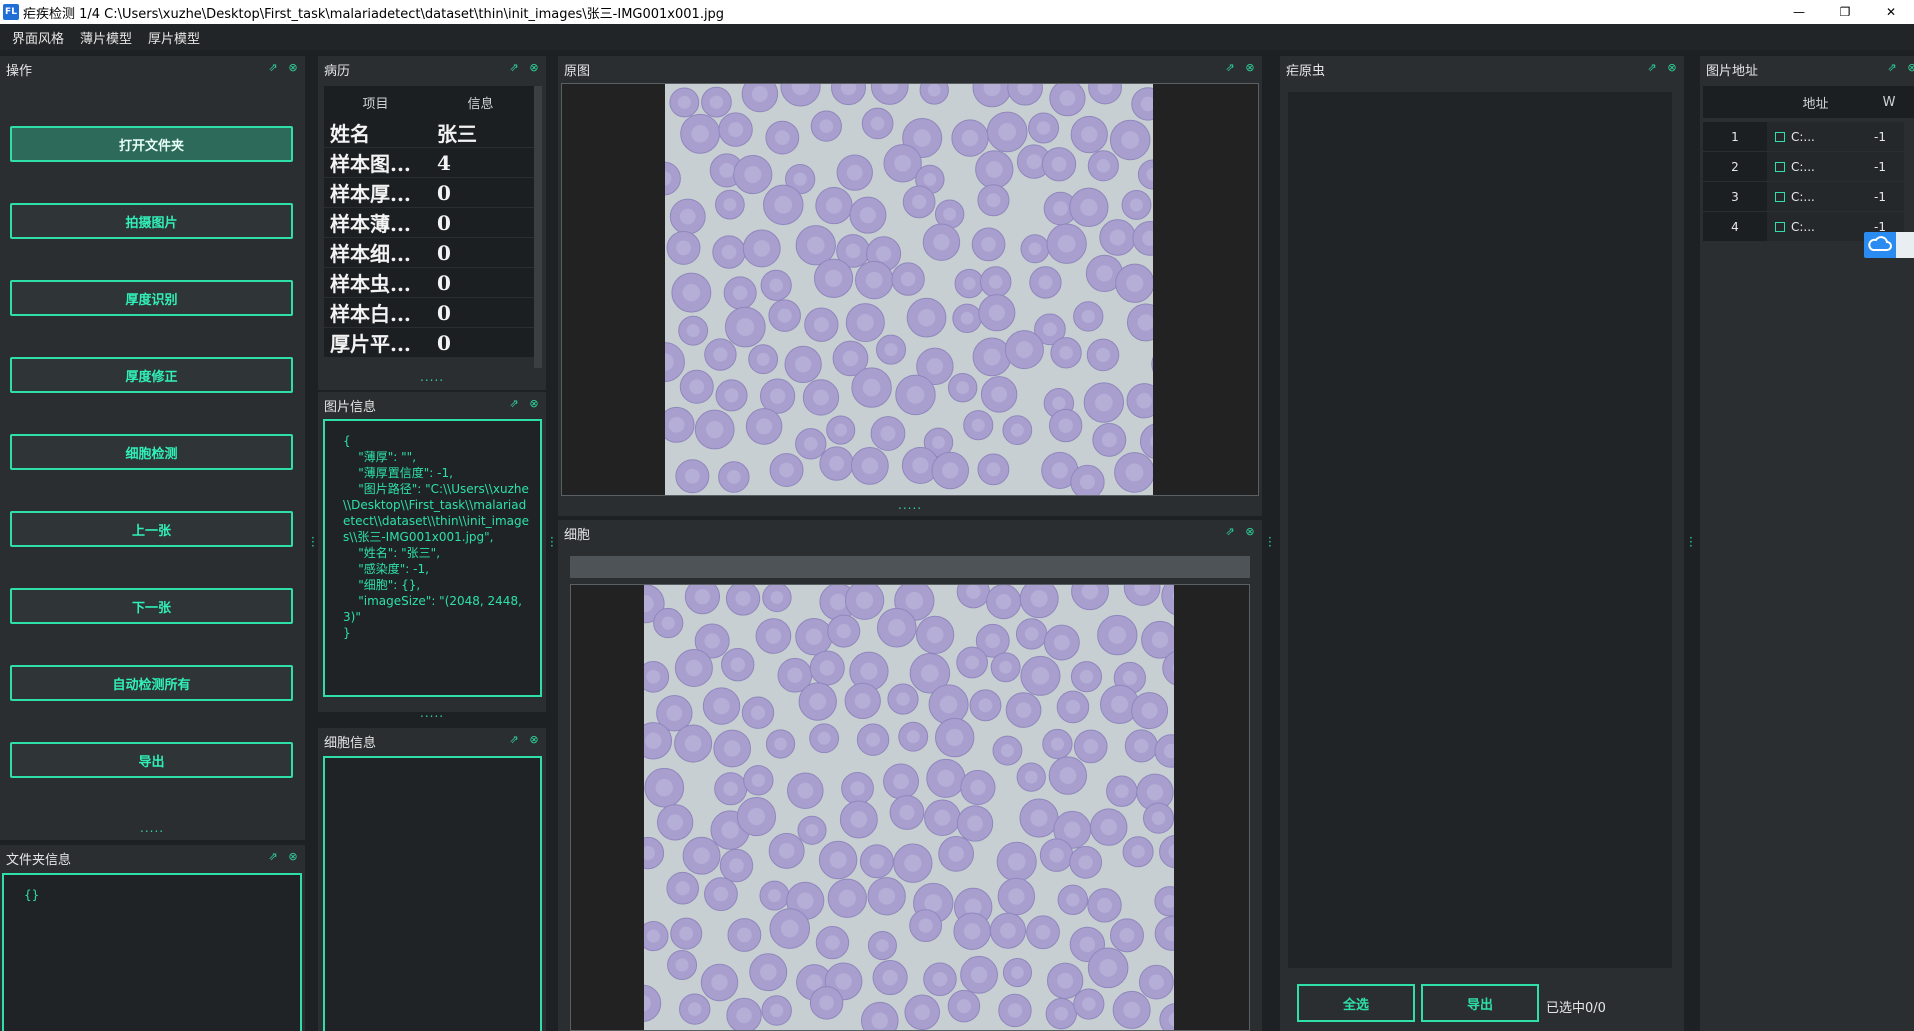 The height and width of the screenshot is (1031, 1914). Describe the element at coordinates (429, 163) in the screenshot. I see `table-row: 样本图... 4` at that location.